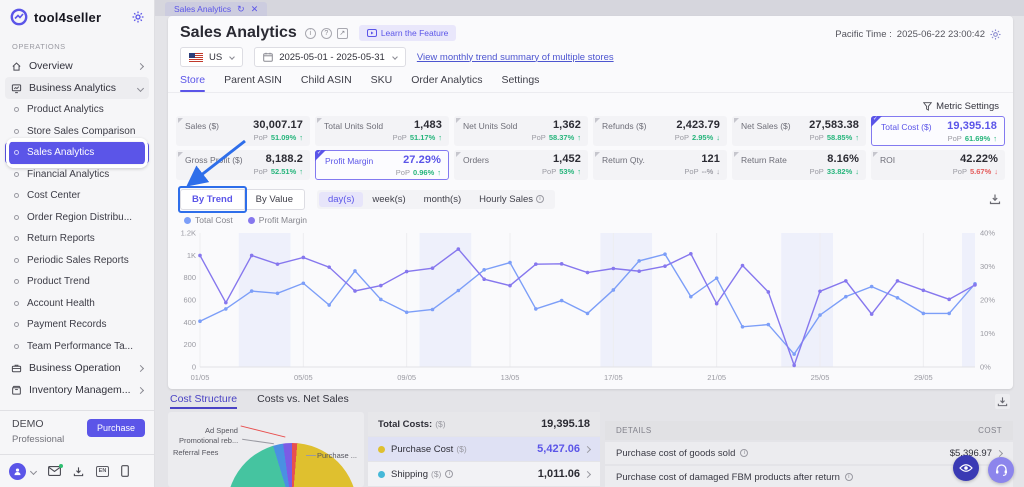  Describe the element at coordinates (987, 333) in the screenshot. I see `svg-text: 10%` at that location.